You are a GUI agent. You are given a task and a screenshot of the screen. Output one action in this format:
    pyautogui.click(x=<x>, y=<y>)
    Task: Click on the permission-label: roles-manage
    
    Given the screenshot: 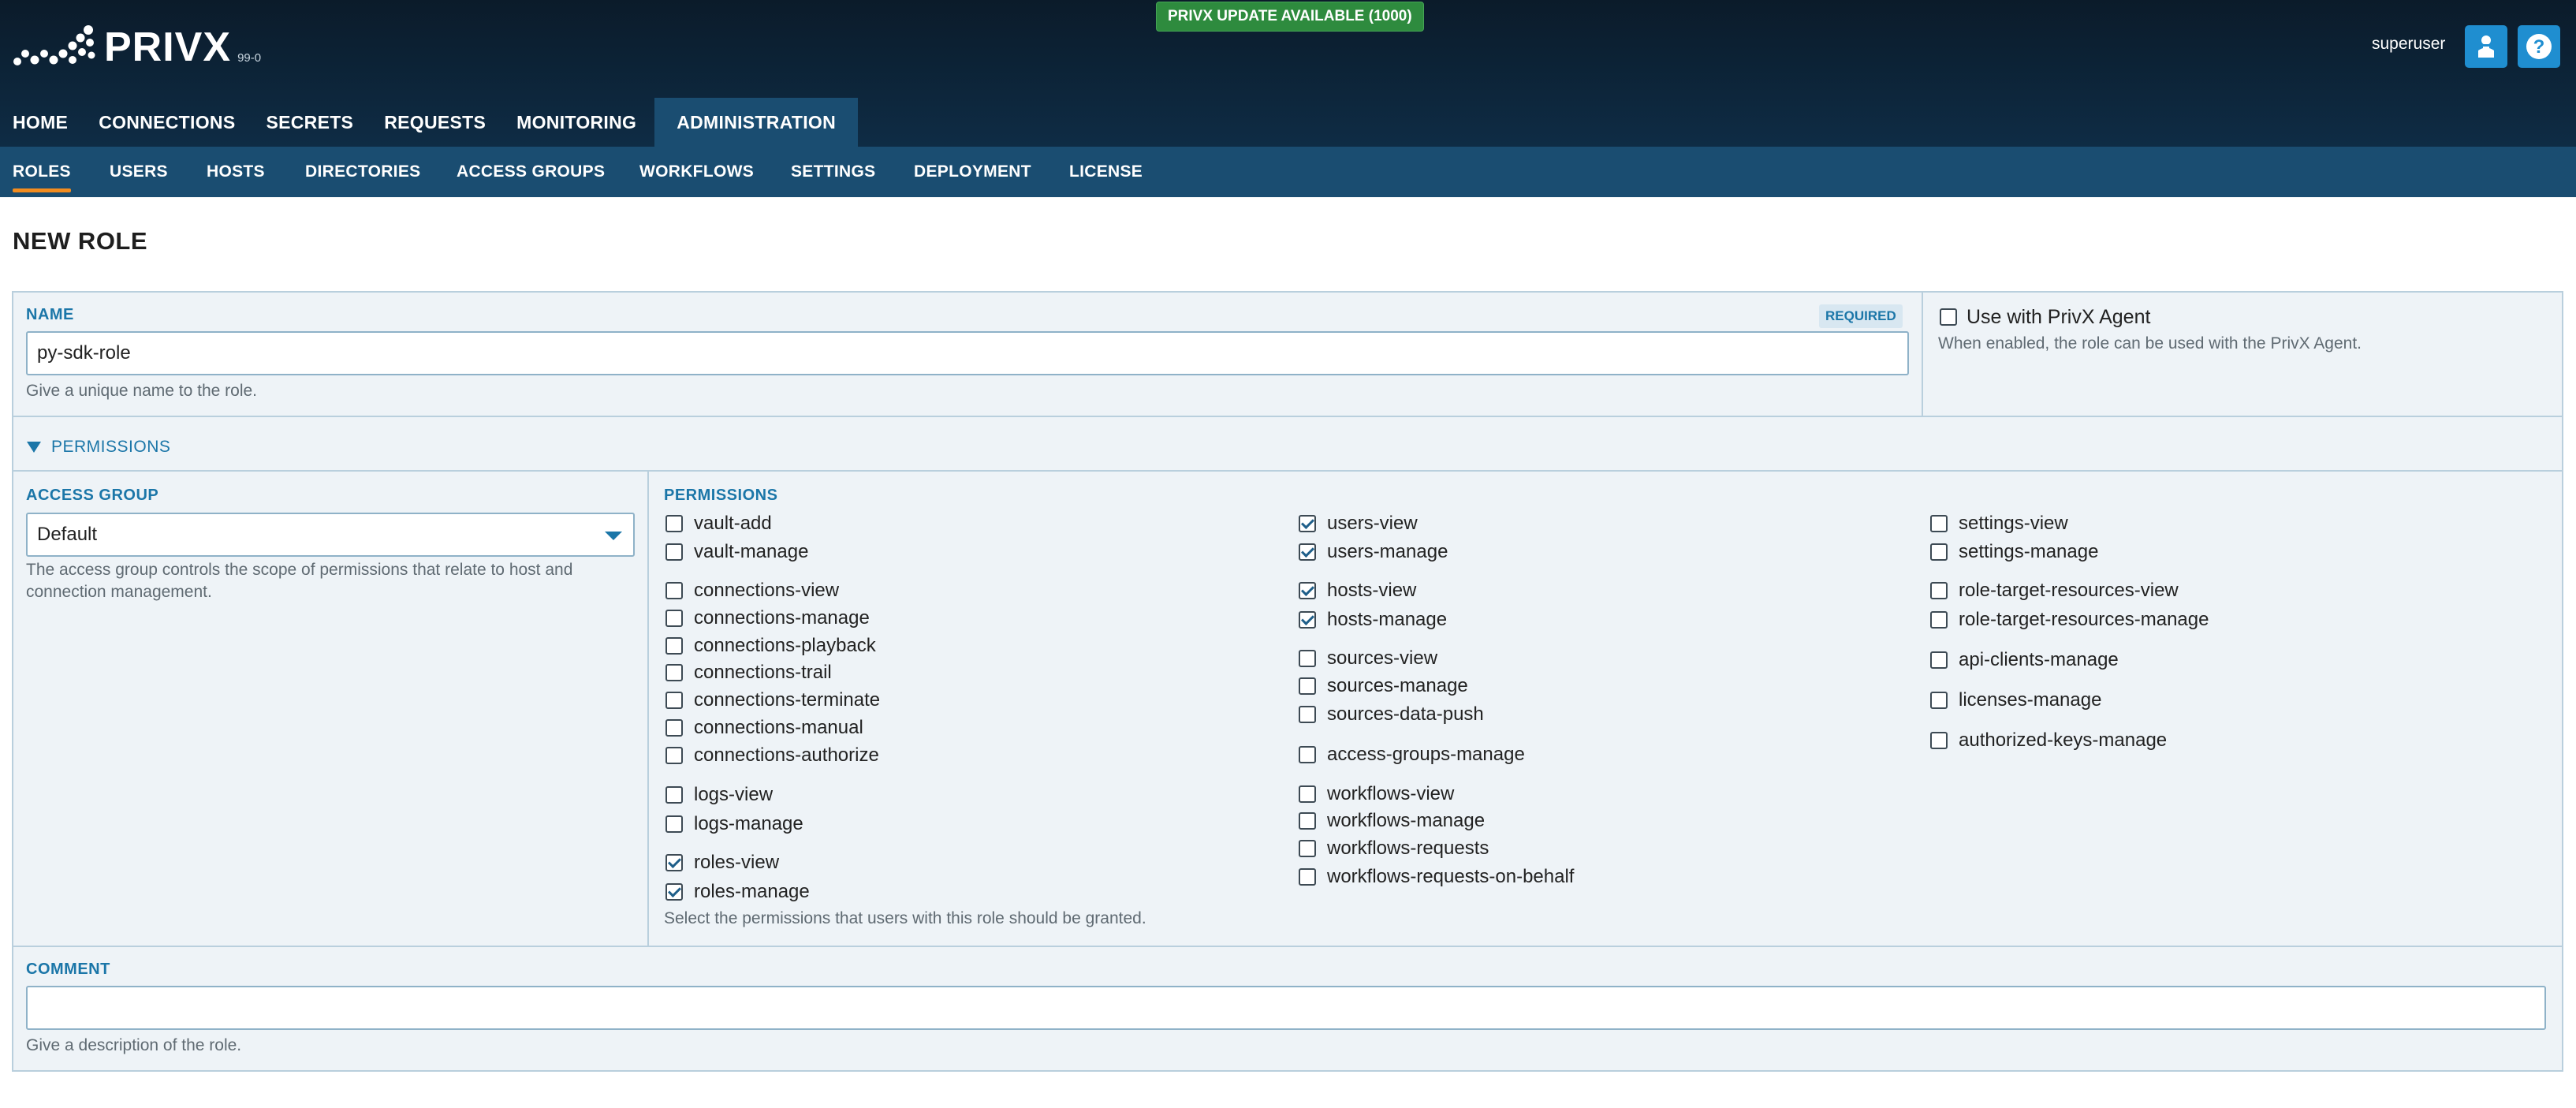 What is the action you would take?
    pyautogui.click(x=752, y=891)
    